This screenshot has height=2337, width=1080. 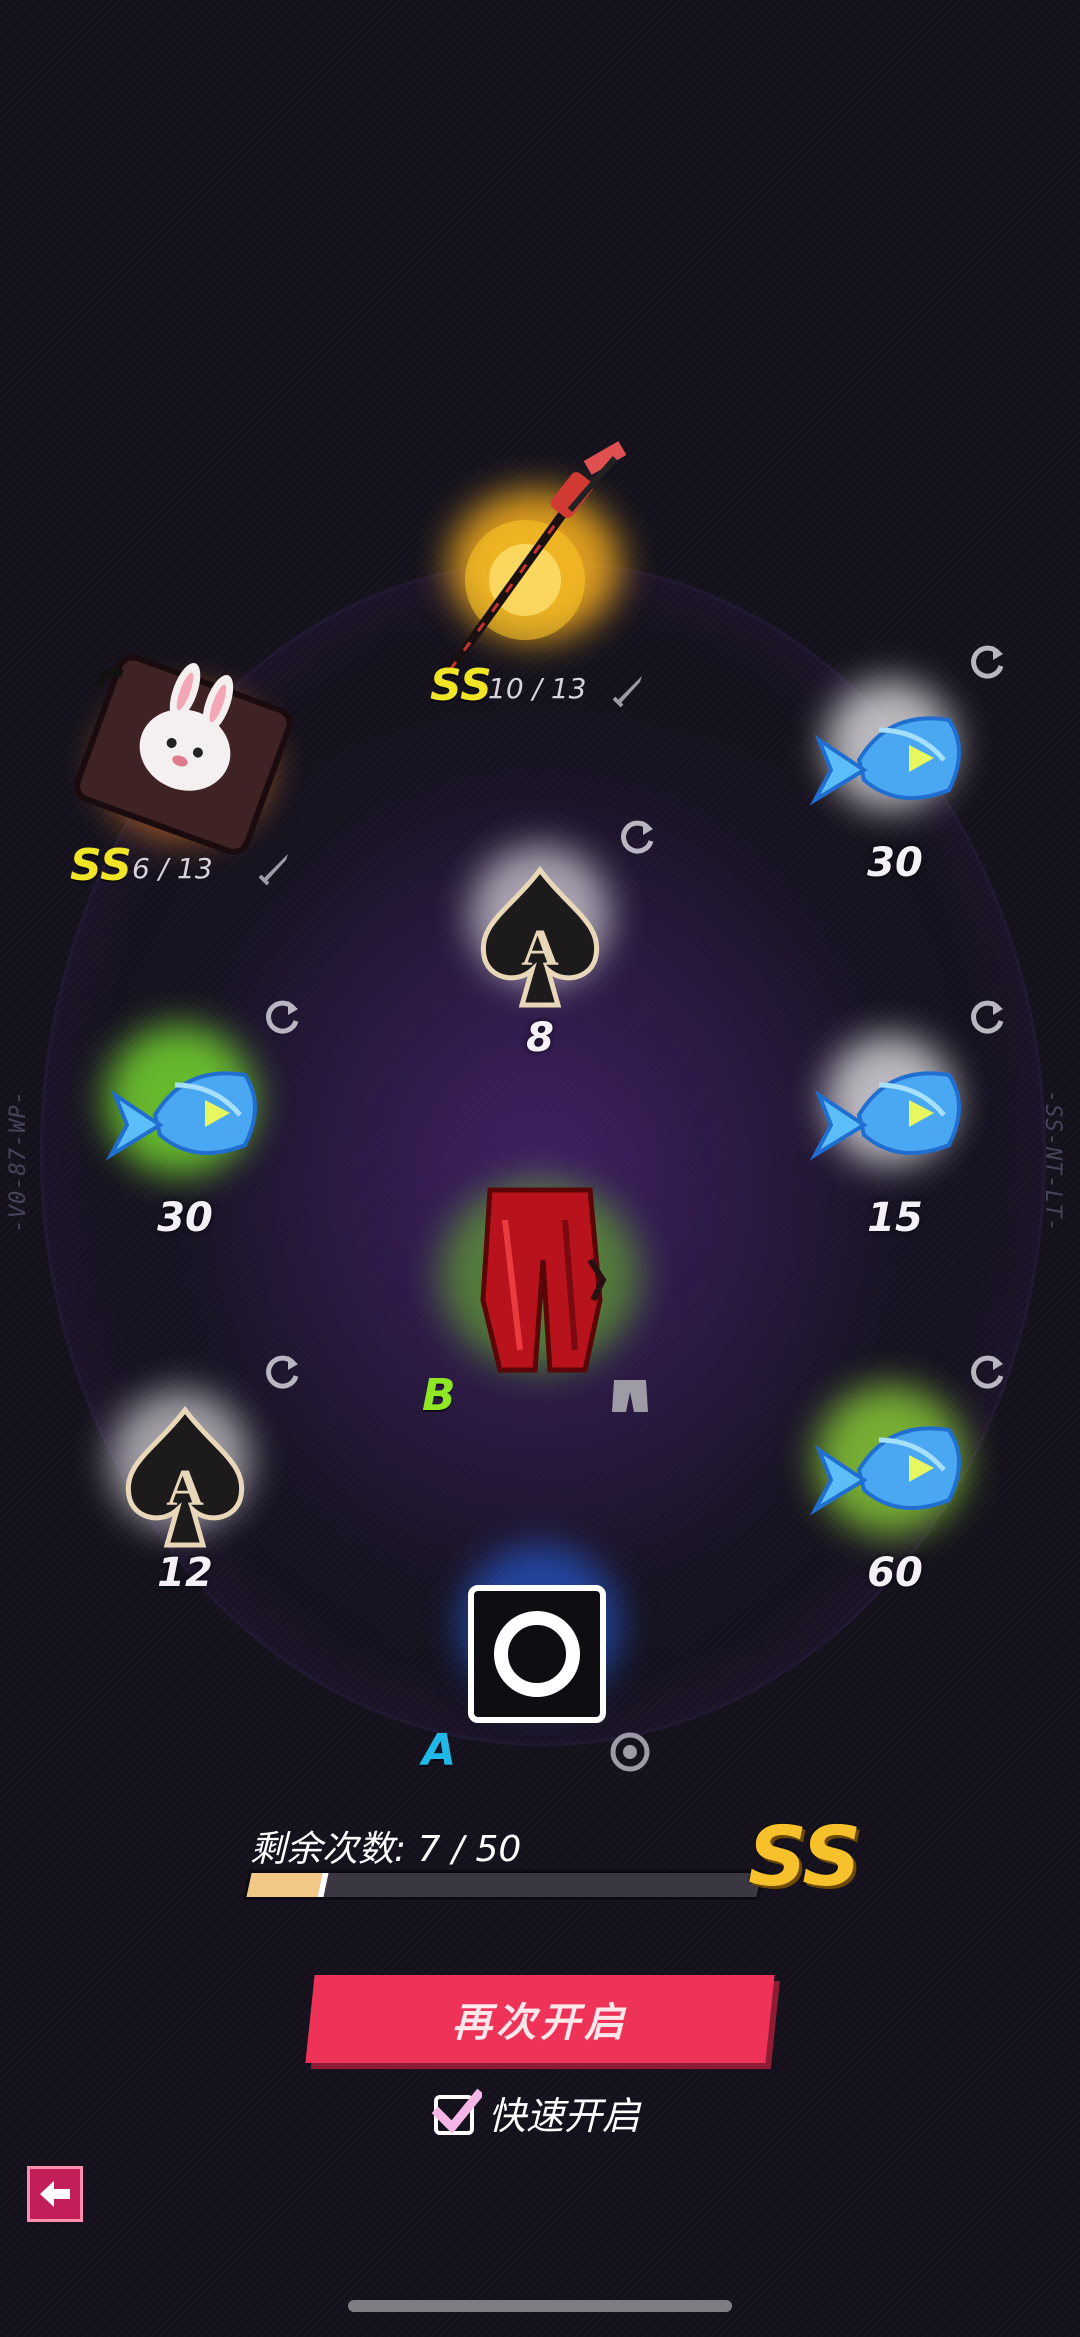 I want to click on grade-label: A, so click(x=439, y=1750).